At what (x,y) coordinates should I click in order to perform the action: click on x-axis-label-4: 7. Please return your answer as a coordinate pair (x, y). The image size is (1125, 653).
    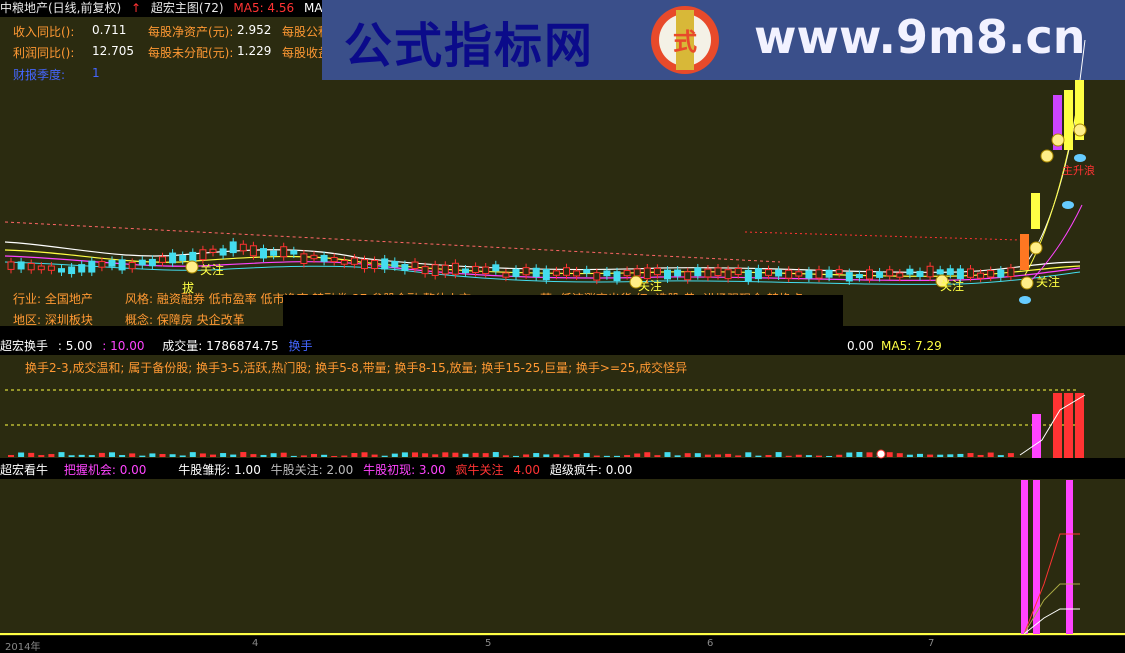
    Looking at the image, I should click on (931, 643).